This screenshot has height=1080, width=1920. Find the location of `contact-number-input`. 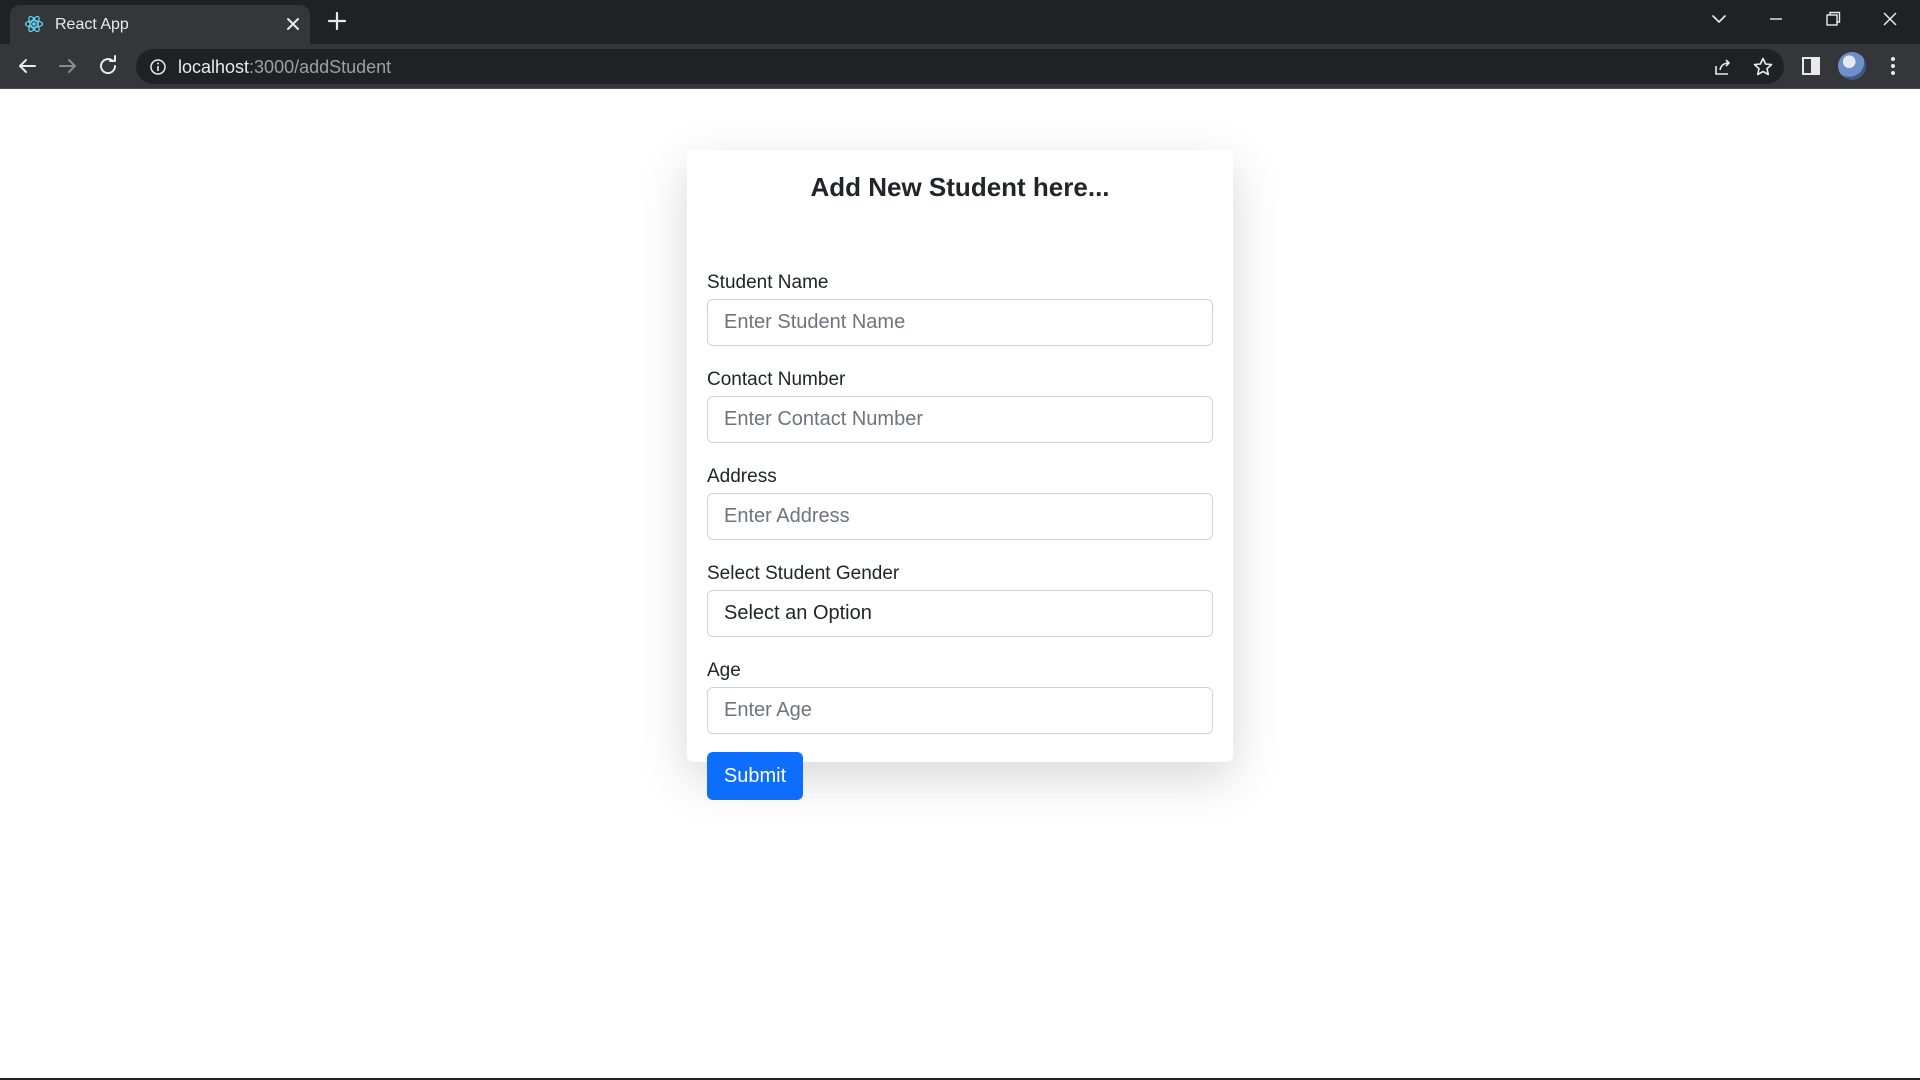

contact-number-input is located at coordinates (960, 419).